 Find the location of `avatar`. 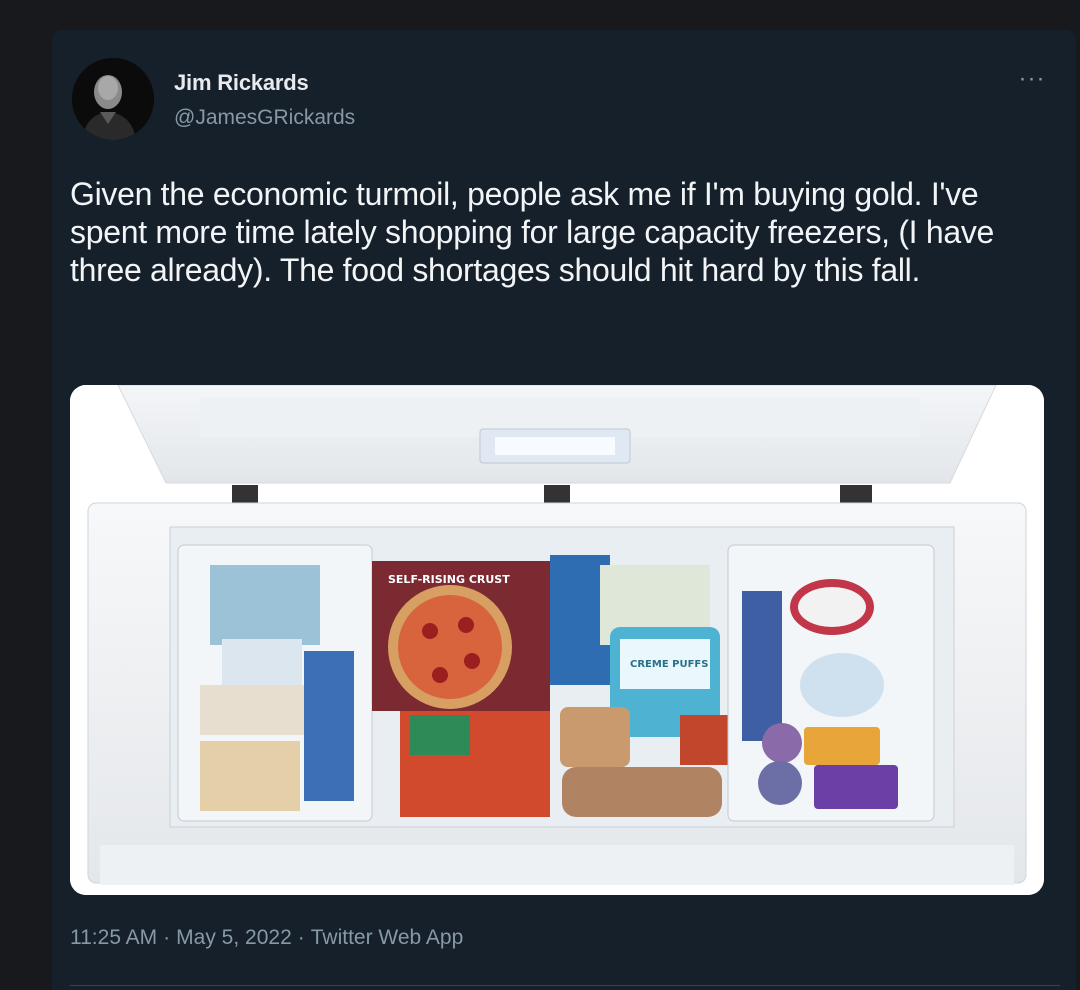

avatar is located at coordinates (113, 99).